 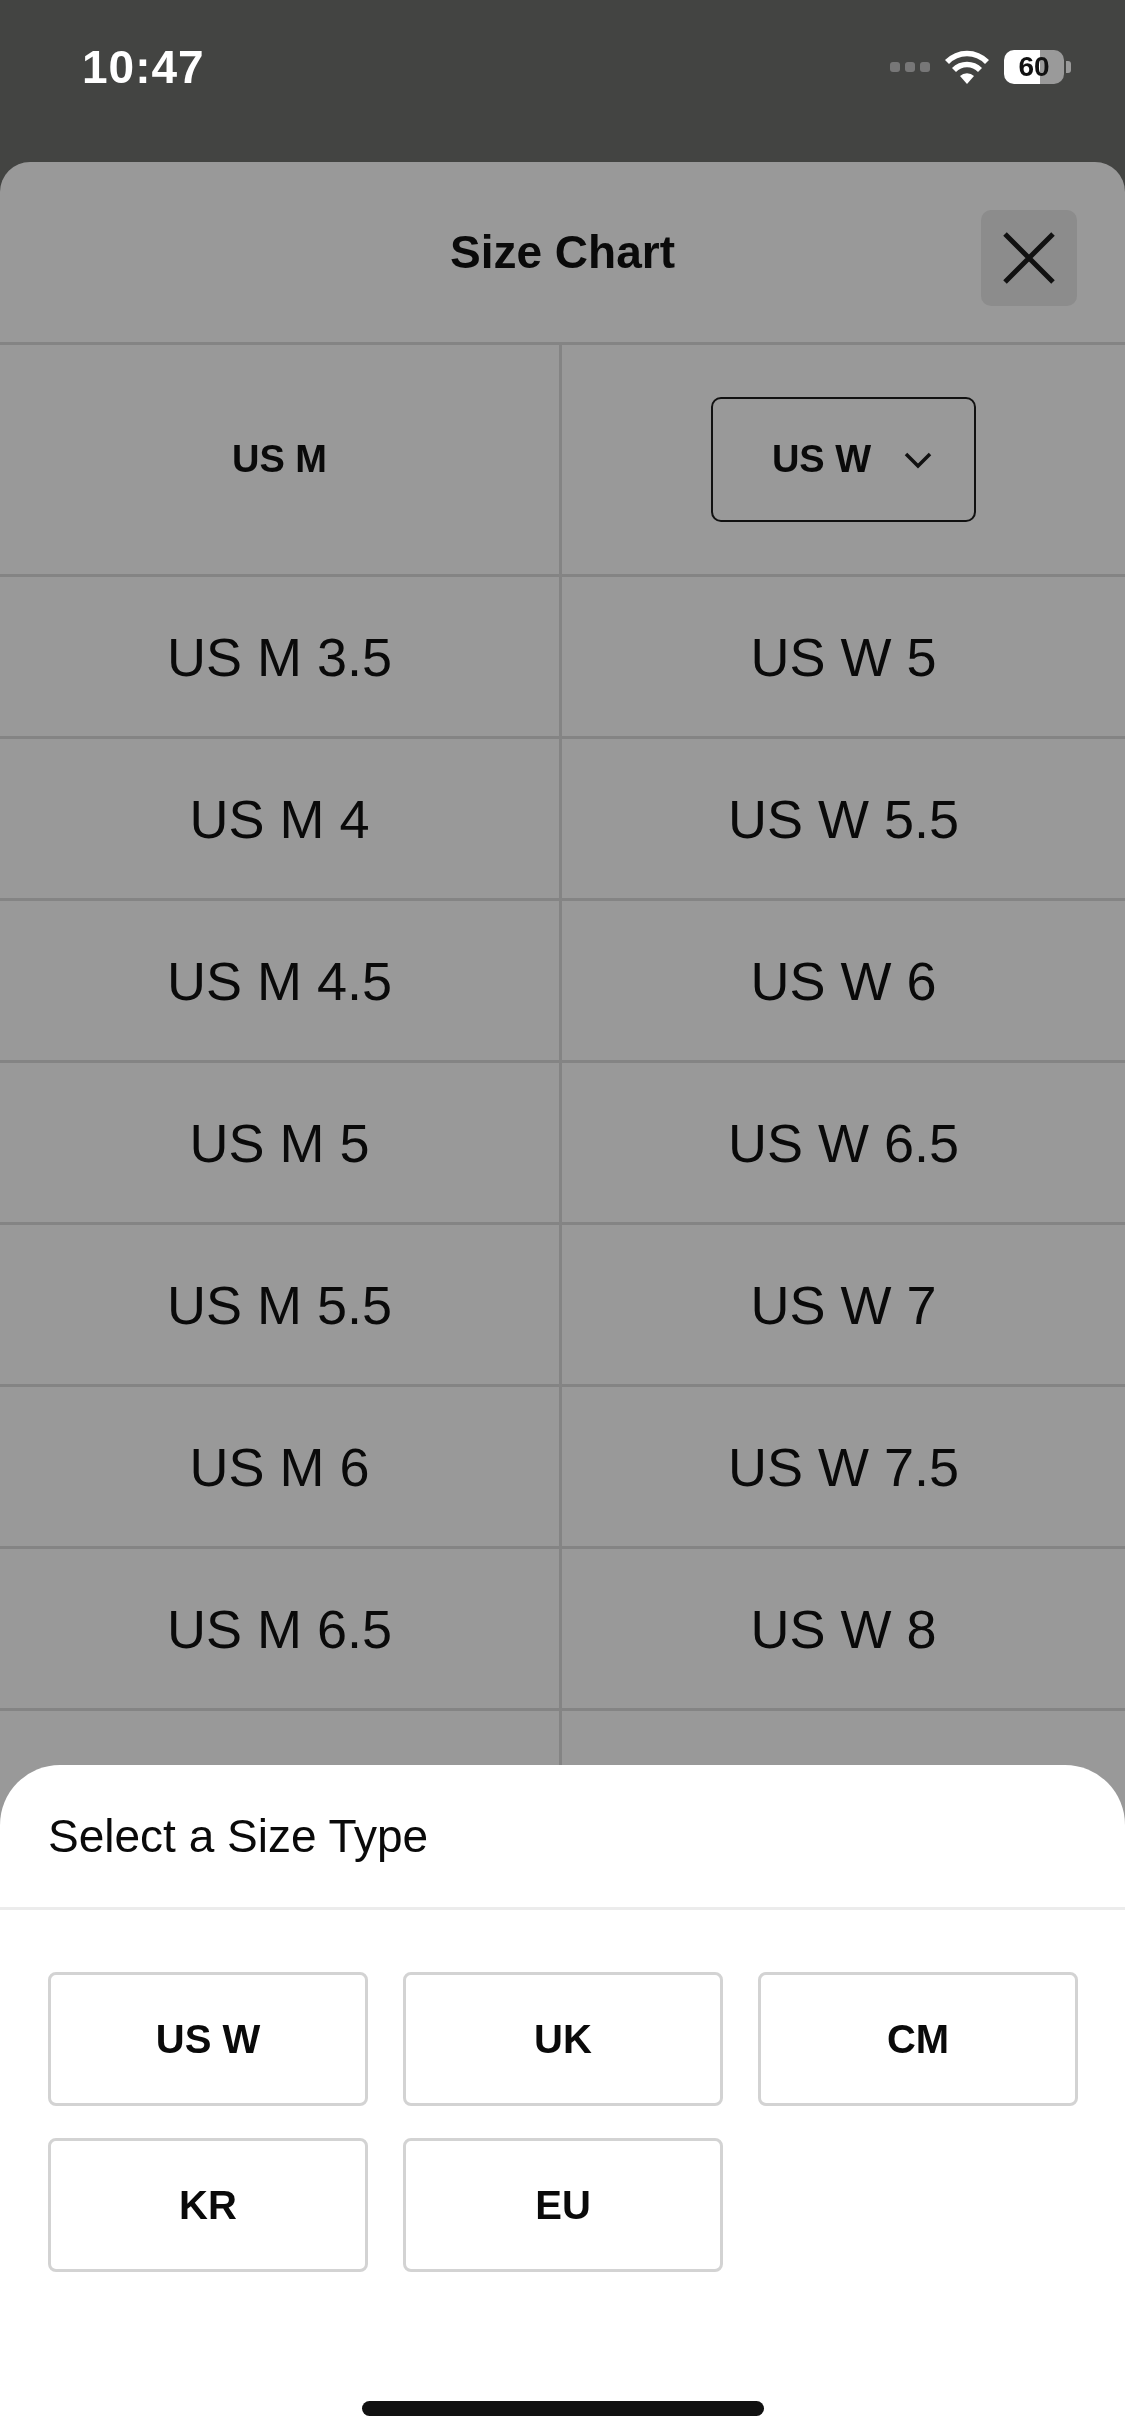 I want to click on size-cell: US M 5.5, so click(x=279, y=1304).